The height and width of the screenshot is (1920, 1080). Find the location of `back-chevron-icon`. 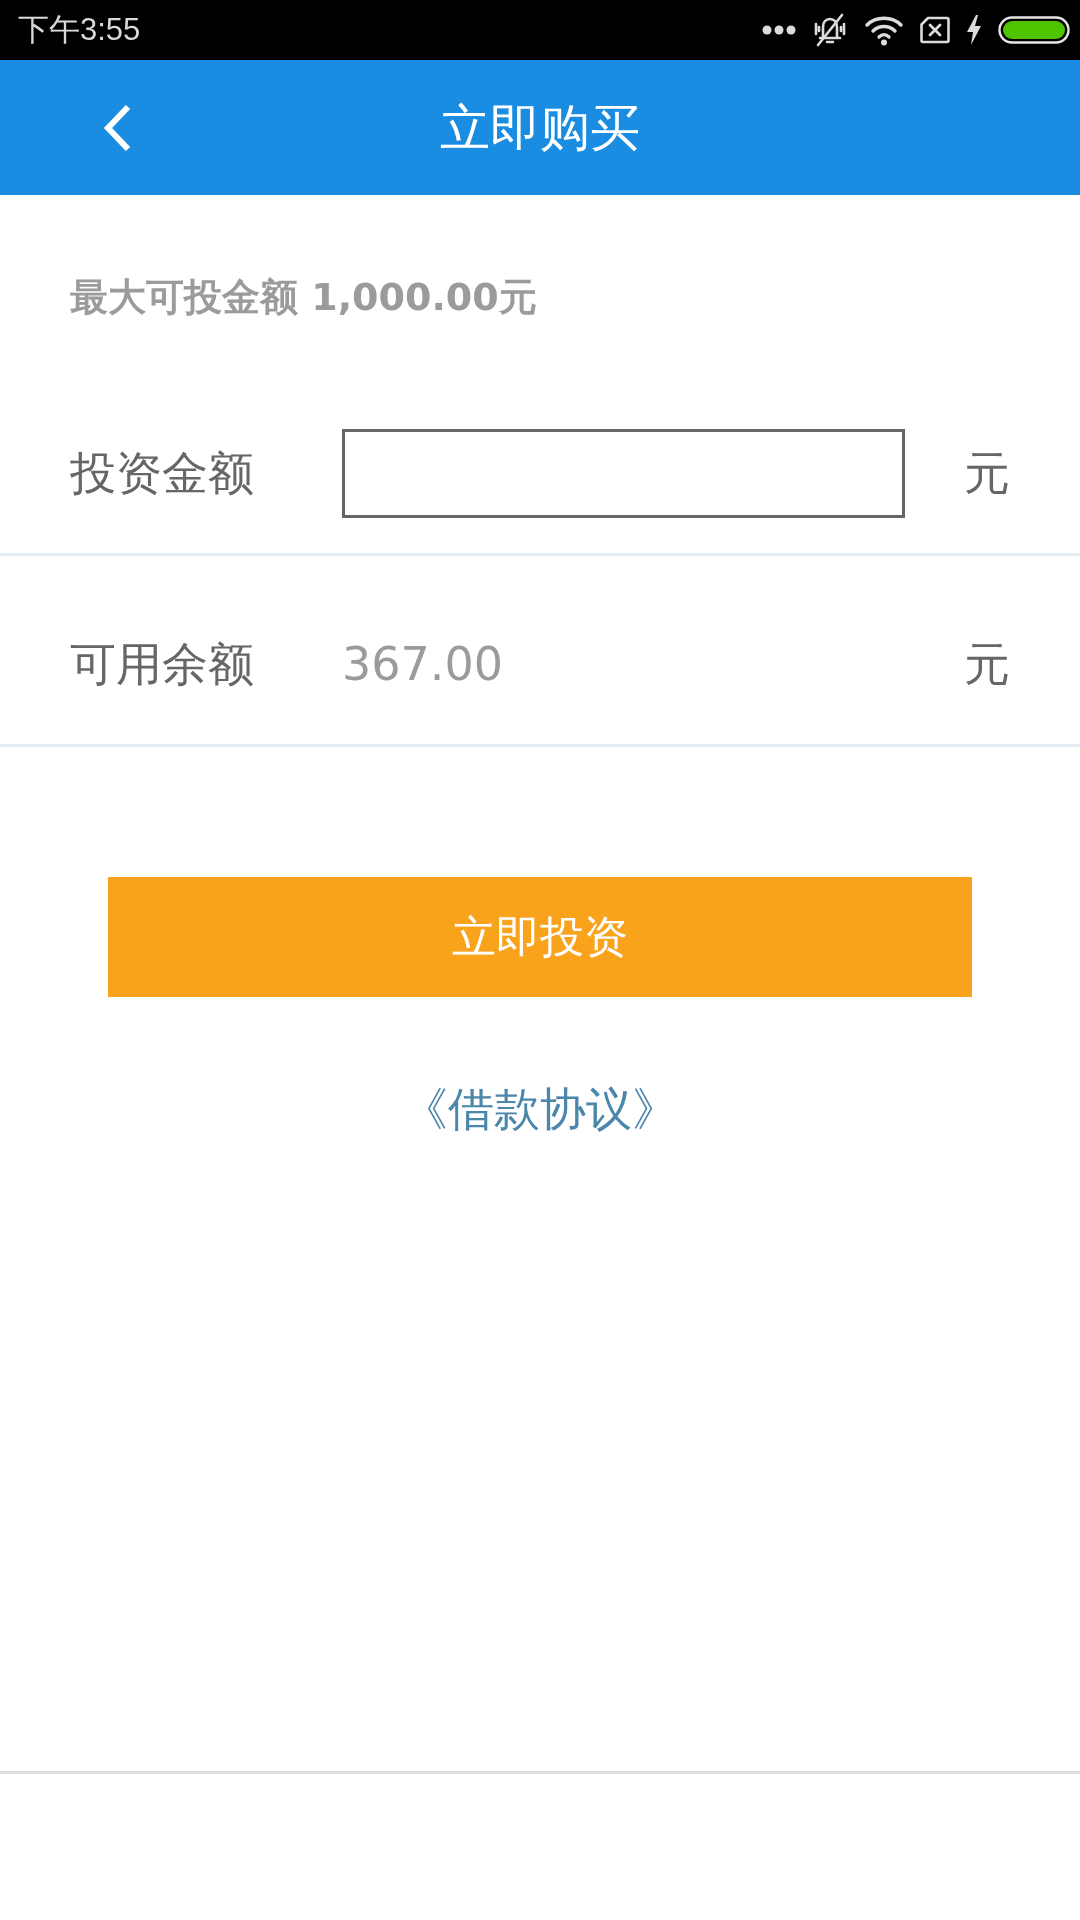

back-chevron-icon is located at coordinates (117, 127).